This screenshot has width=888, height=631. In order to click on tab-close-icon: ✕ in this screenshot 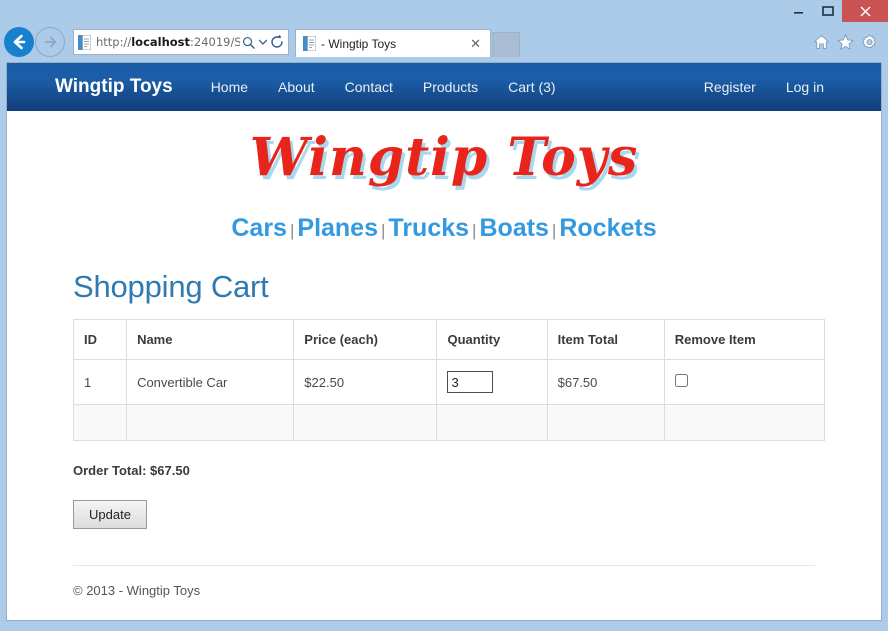, I will do `click(475, 44)`.